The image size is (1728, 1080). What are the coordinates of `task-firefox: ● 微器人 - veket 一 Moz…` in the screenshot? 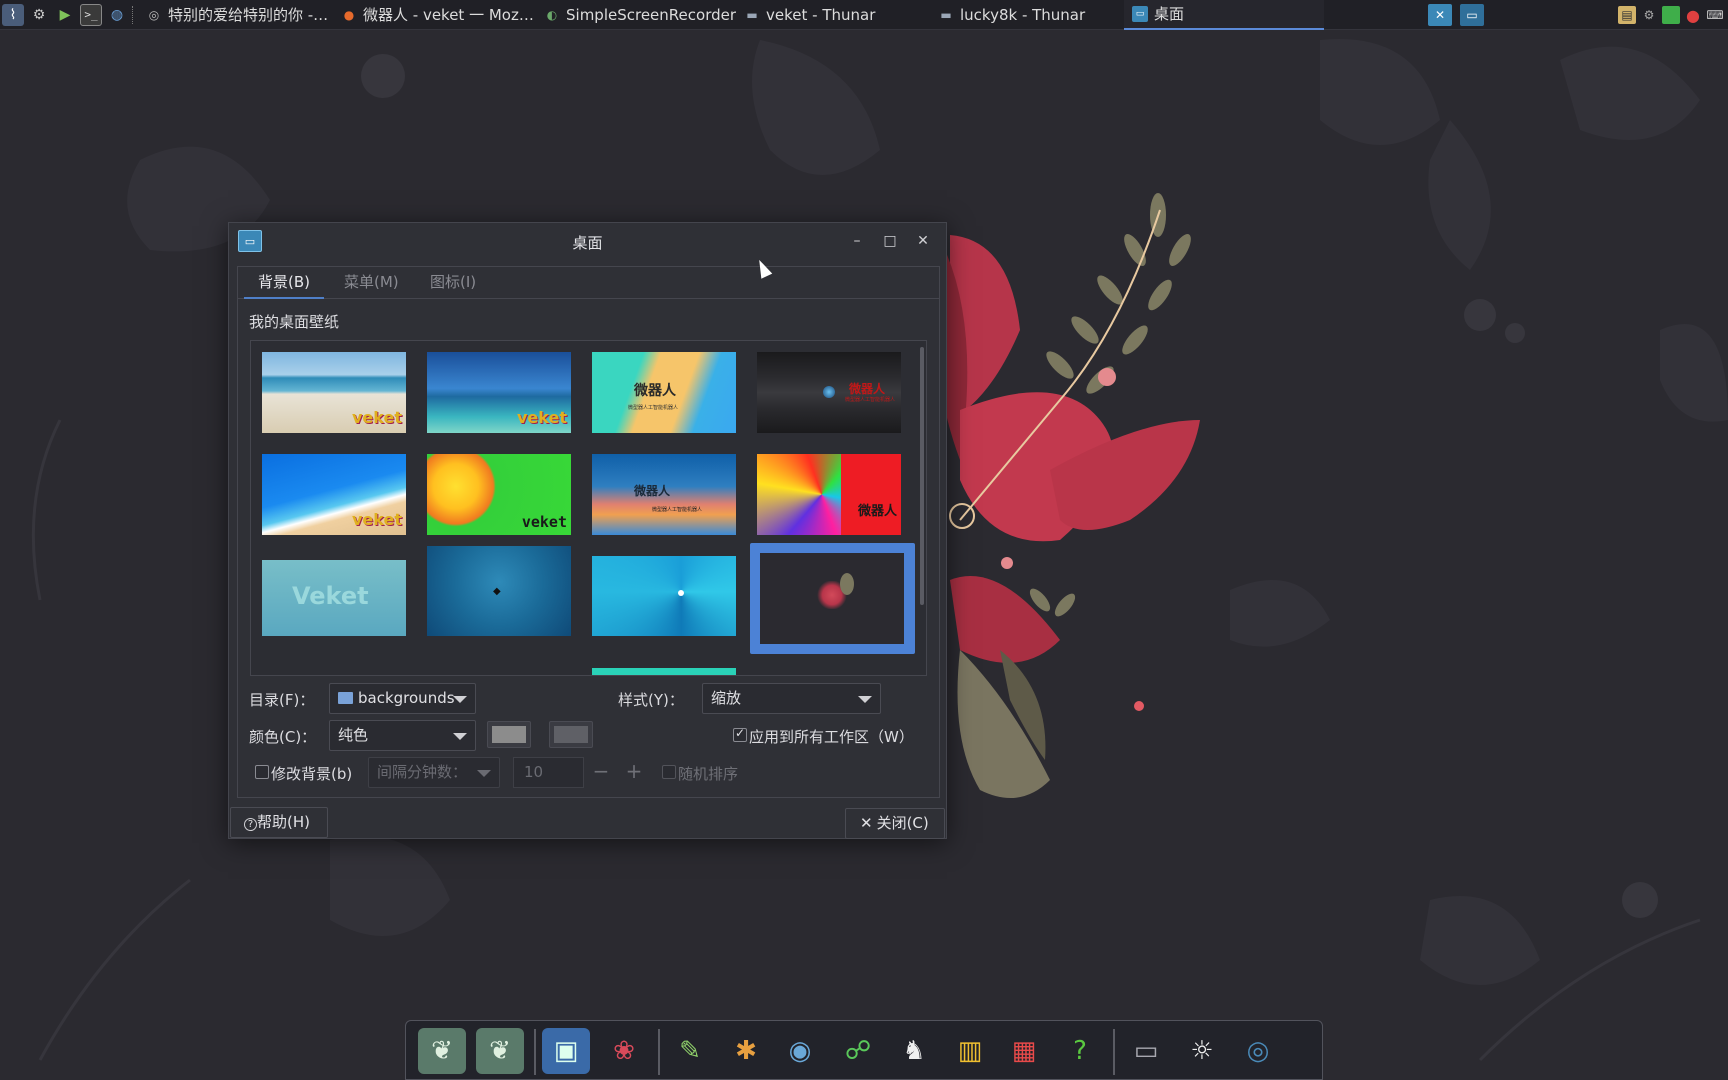 It's located at (434, 15).